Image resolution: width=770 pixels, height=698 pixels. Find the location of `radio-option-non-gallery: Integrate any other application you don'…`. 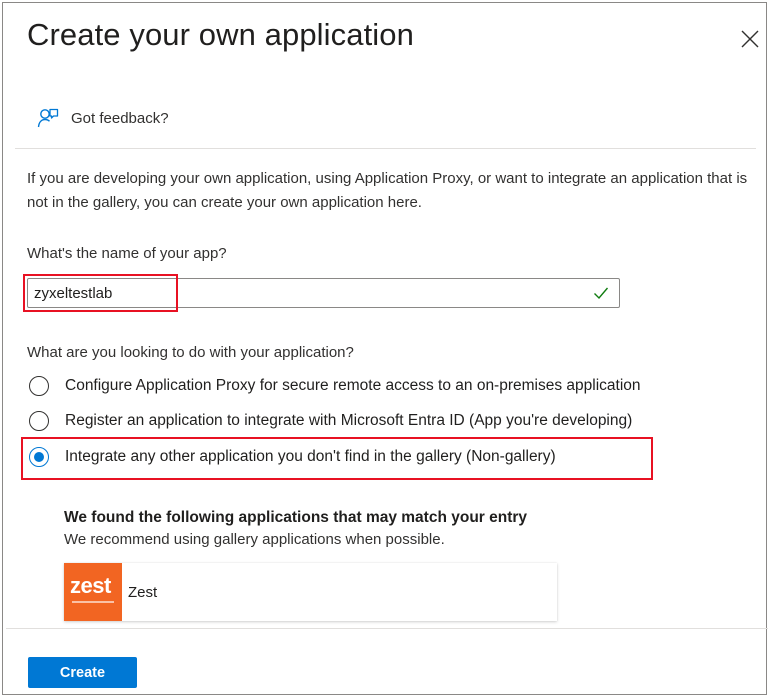

radio-option-non-gallery: Integrate any other application you don'… is located at coordinates (292, 457).